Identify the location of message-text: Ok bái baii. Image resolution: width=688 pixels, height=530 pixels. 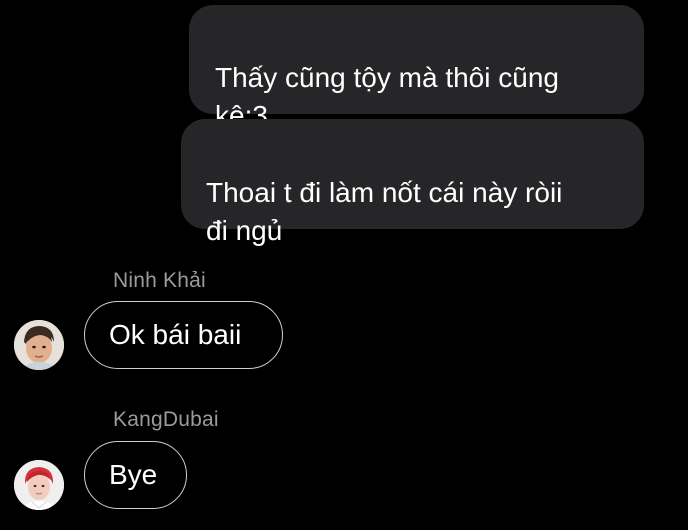
(175, 334).